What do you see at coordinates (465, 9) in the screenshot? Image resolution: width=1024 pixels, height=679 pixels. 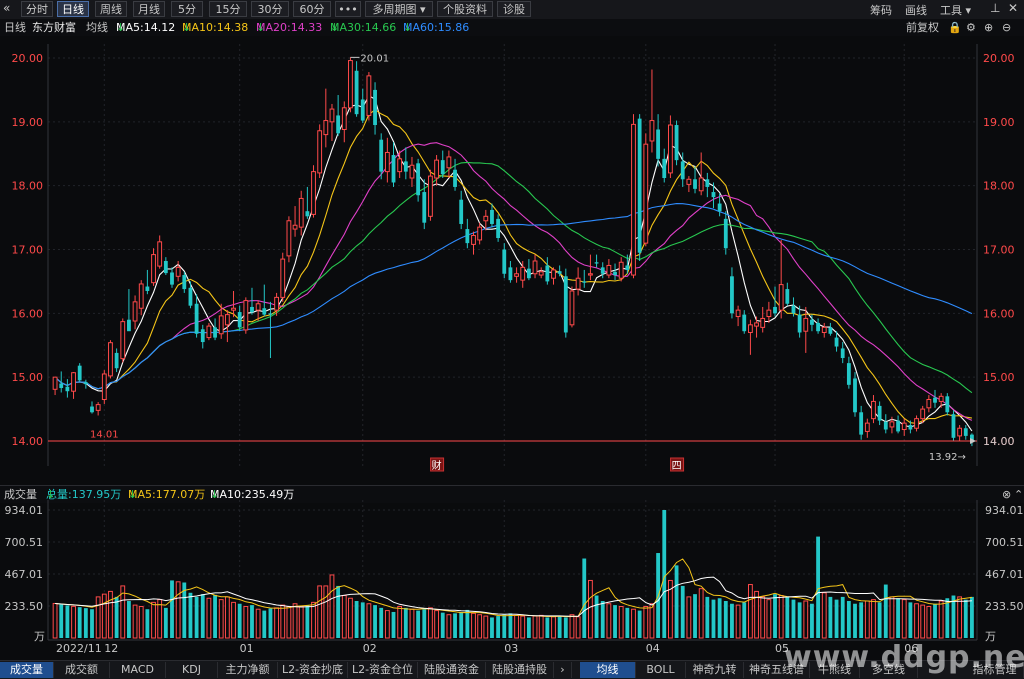 I see `stock-profile-button: 个股资料` at bounding box center [465, 9].